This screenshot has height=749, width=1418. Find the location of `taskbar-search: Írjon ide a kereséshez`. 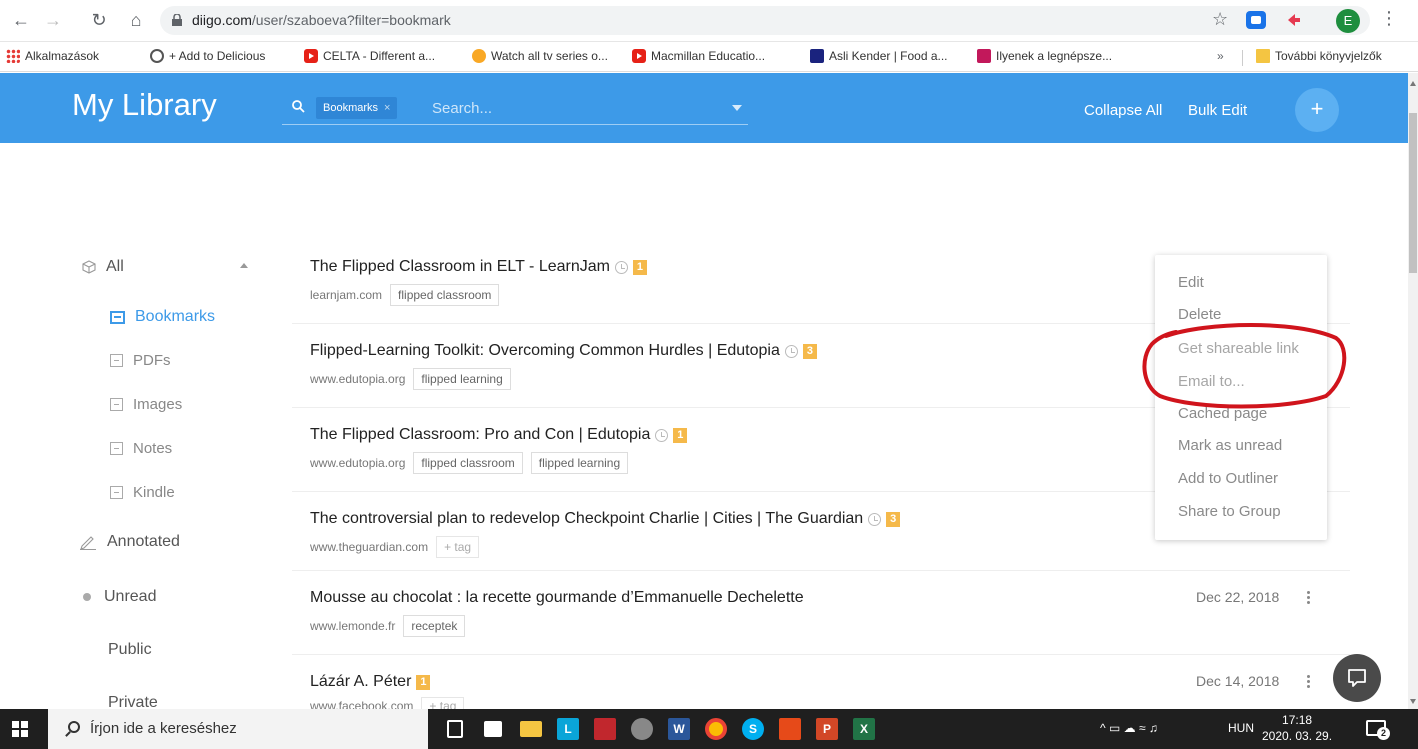

taskbar-search: Írjon ide a kereséshez is located at coordinates (238, 729).